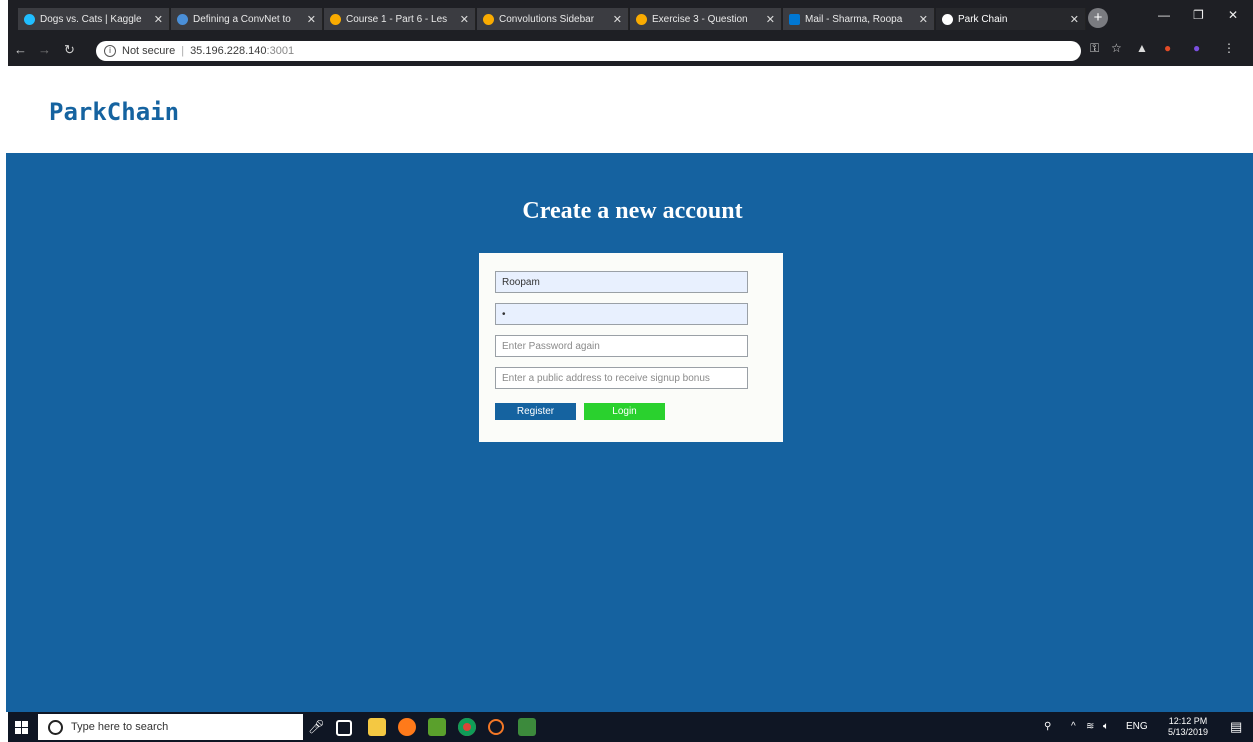  Describe the element at coordinates (280, 51) in the screenshot. I see `url-port: :3001` at that location.